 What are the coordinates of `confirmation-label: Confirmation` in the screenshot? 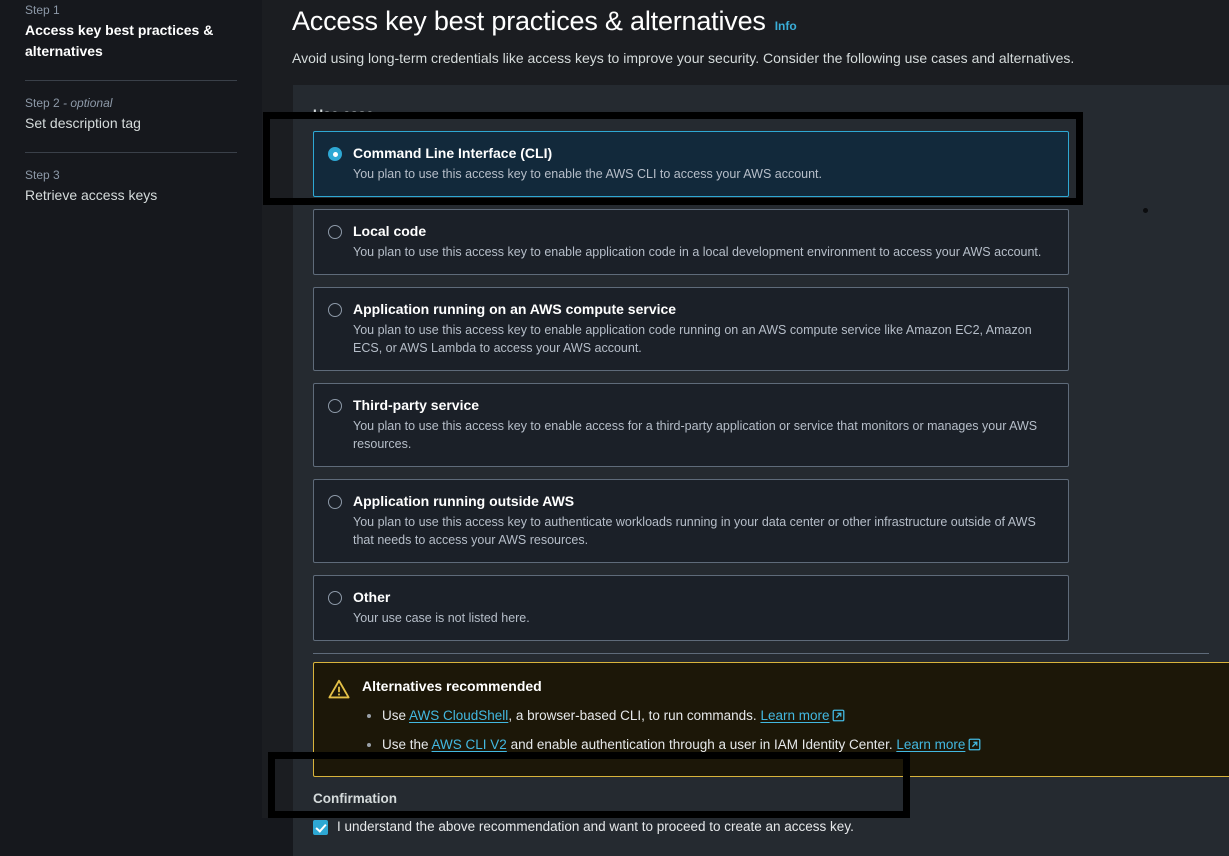 It's located at (355, 798).